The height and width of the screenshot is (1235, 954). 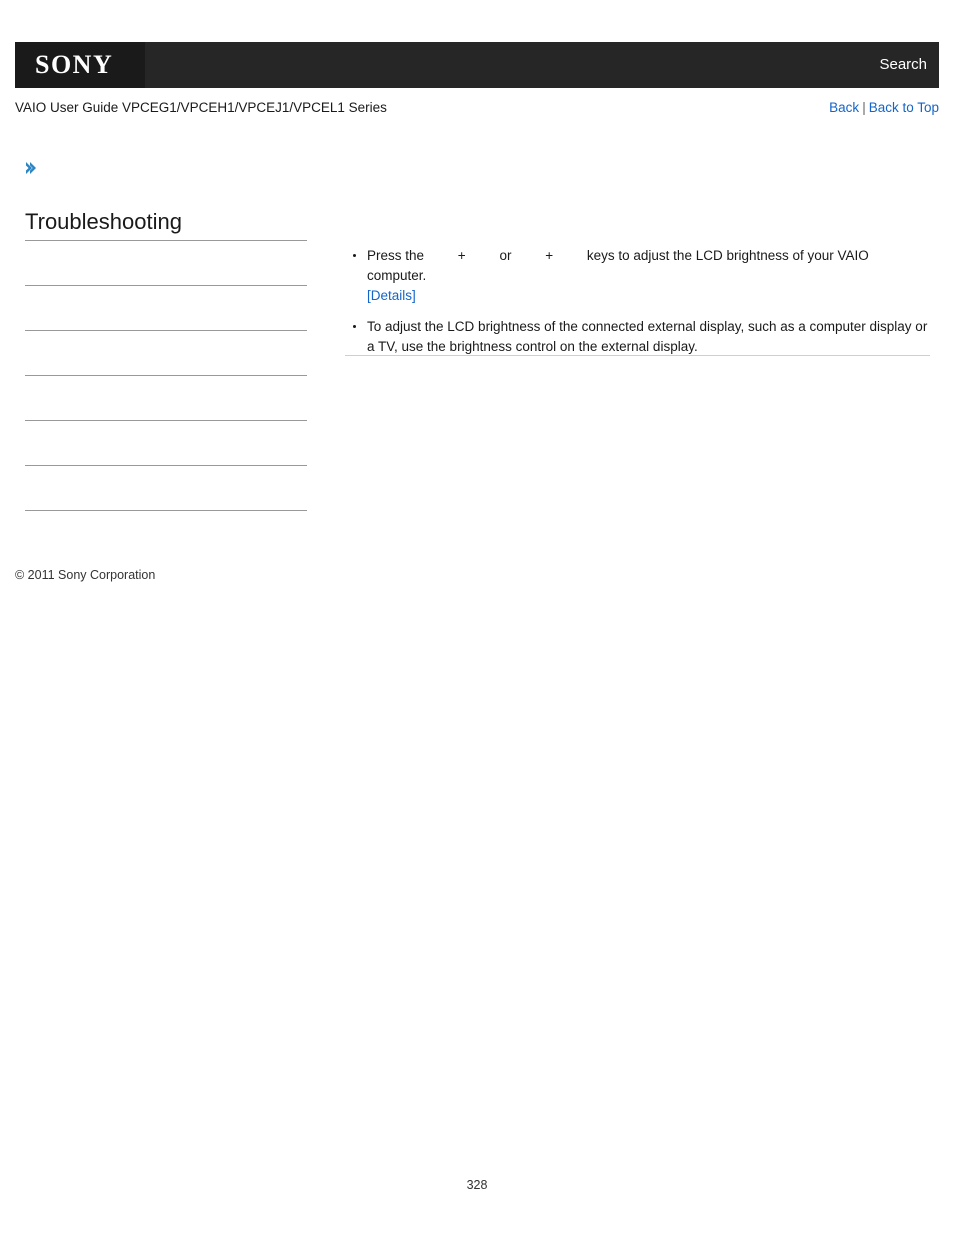 I want to click on sidebar-nav-list, so click(x=166, y=397).